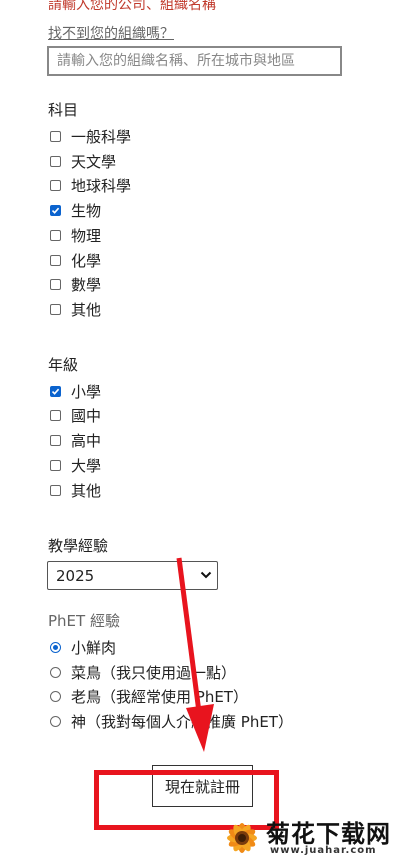 The height and width of the screenshot is (865, 406). I want to click on grade-label: 其他, so click(86, 490).